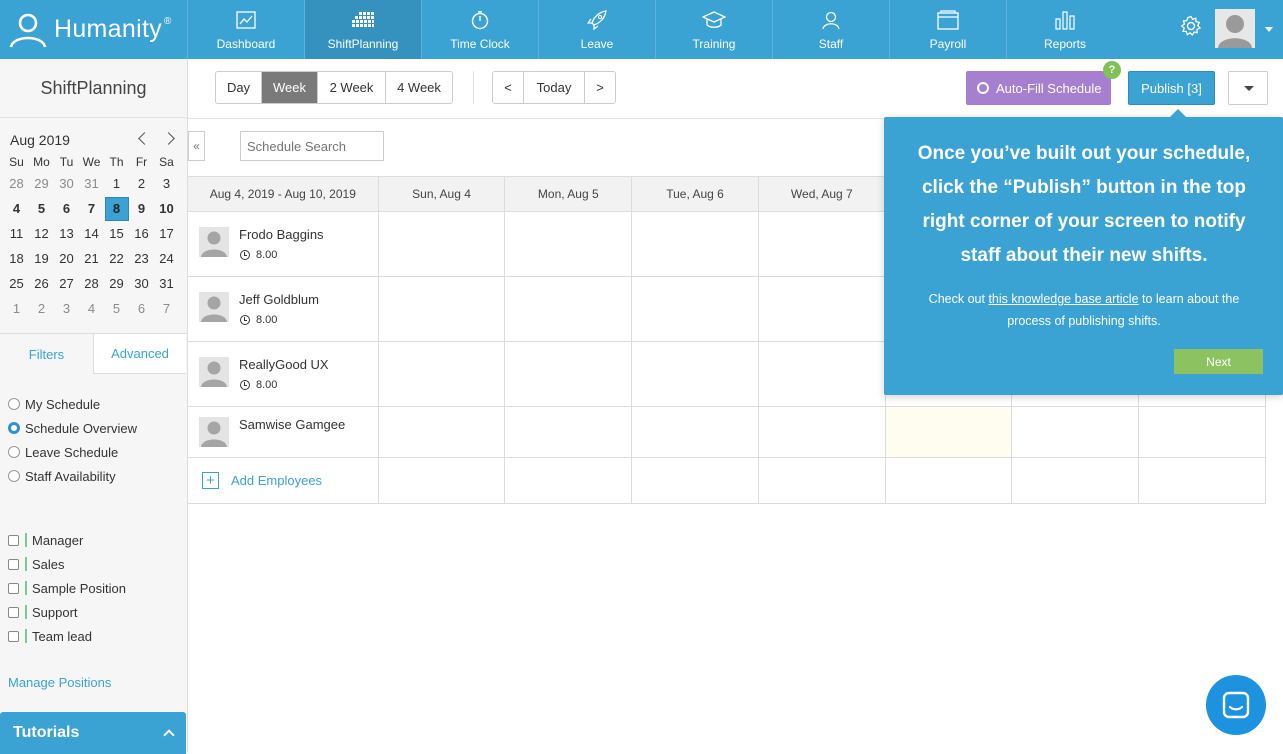 The height and width of the screenshot is (754, 1283). I want to click on add-employees-cell: + Add Employees, so click(283, 480).